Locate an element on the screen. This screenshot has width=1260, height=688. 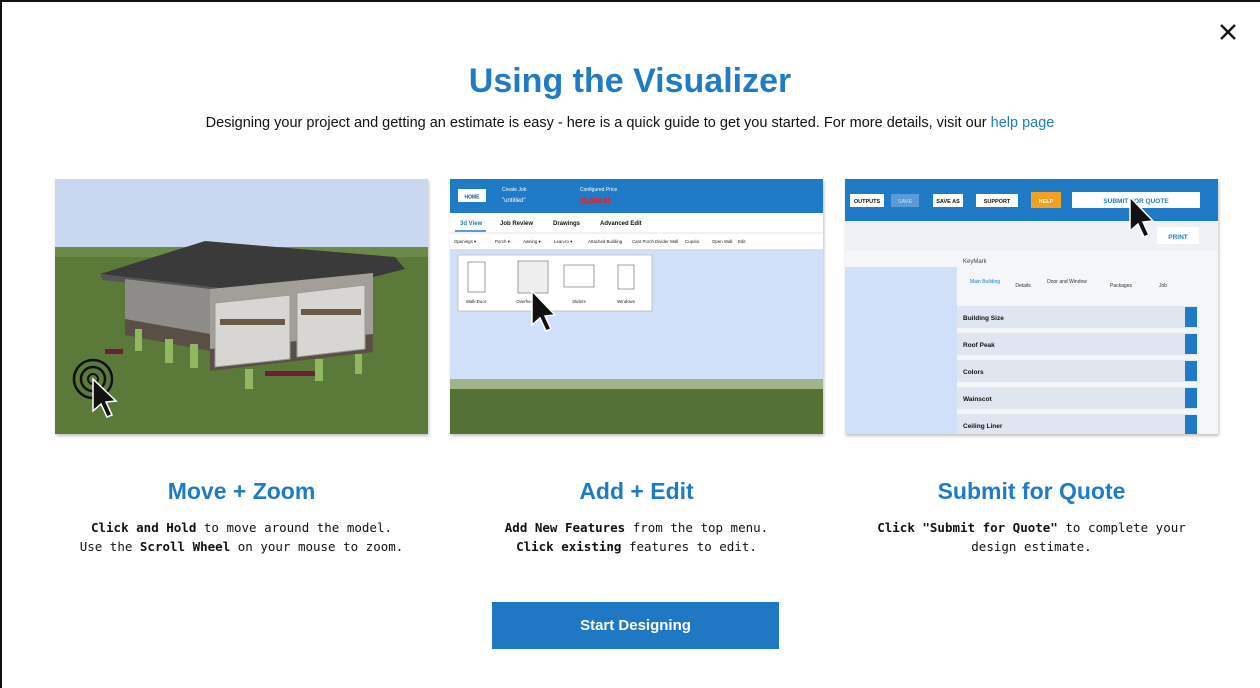
tab-packages: Packages is located at coordinates (1121, 286).